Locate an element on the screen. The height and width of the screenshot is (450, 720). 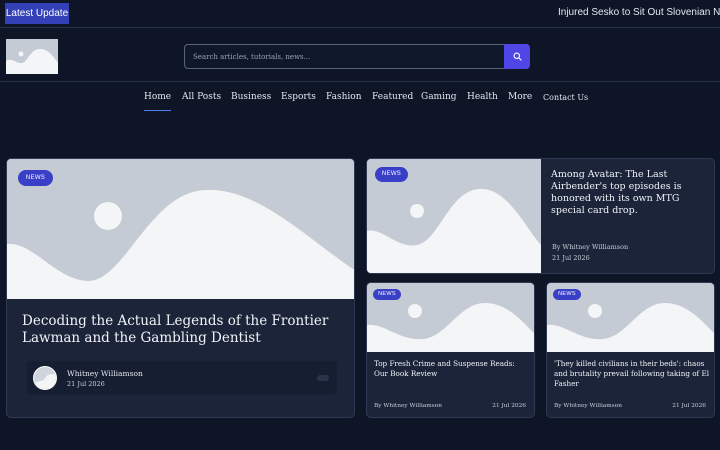
avatar is located at coordinates (45, 378).